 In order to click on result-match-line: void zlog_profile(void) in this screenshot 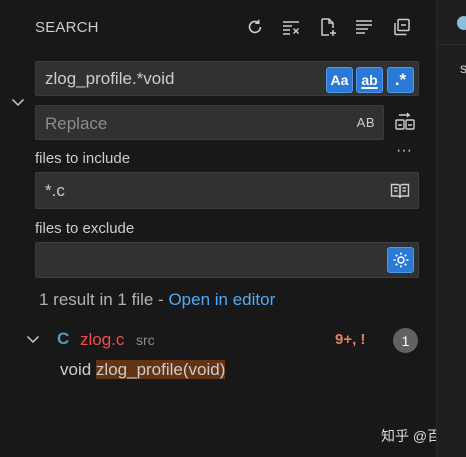, I will do `click(143, 370)`.